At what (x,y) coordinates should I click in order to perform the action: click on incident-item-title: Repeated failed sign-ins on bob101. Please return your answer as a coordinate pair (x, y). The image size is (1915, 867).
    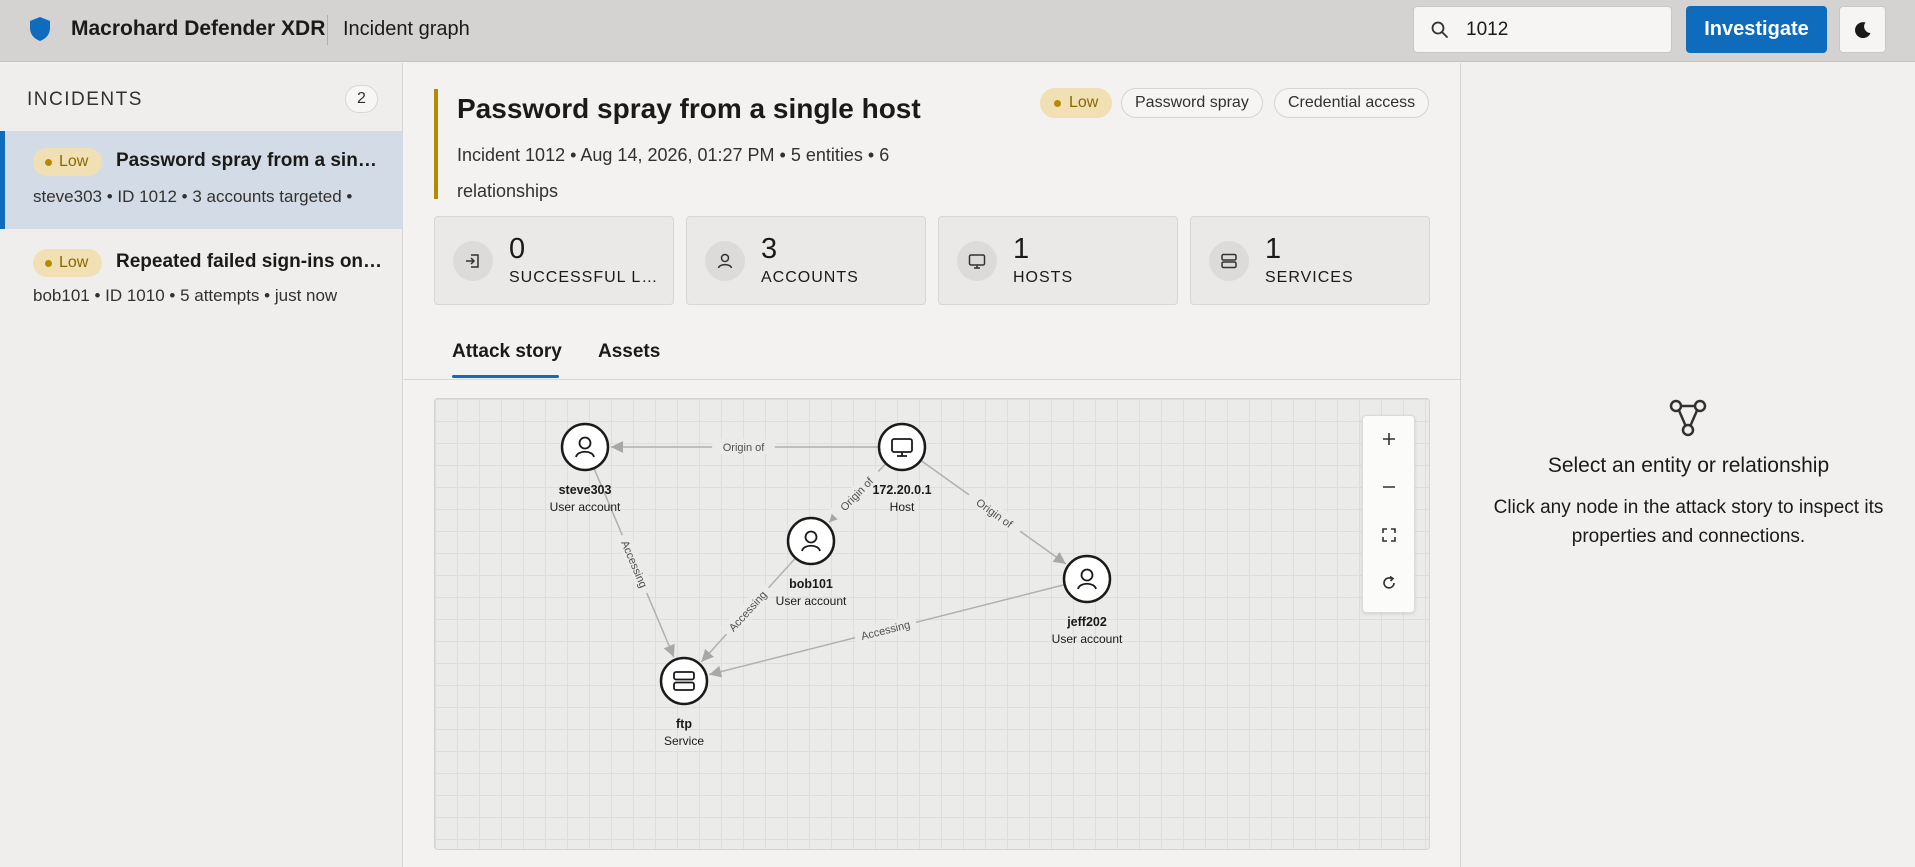
    Looking at the image, I should click on (250, 261).